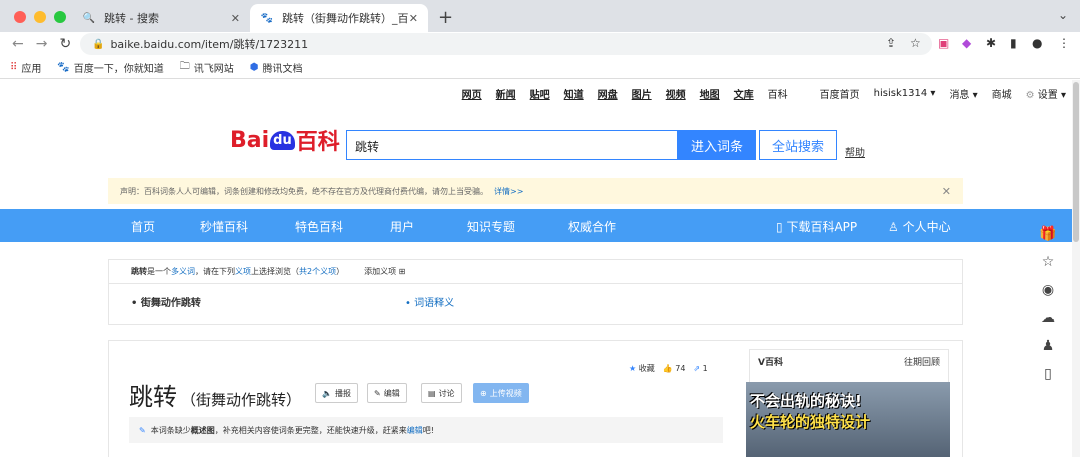 This screenshot has width=1080, height=457. I want to click on phone-icon: ▯, so click(779, 227).